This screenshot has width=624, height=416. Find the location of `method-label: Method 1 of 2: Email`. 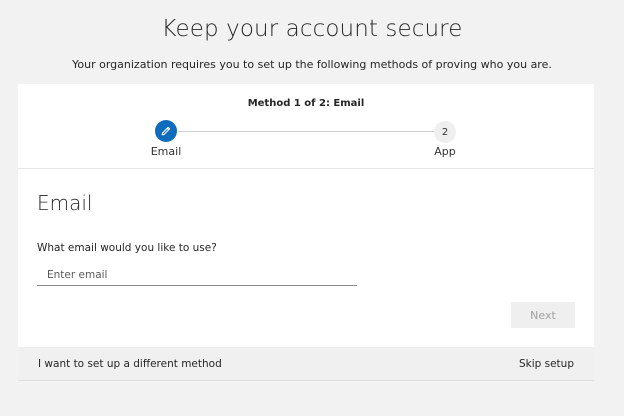

method-label: Method 1 of 2: Email is located at coordinates (306, 103).